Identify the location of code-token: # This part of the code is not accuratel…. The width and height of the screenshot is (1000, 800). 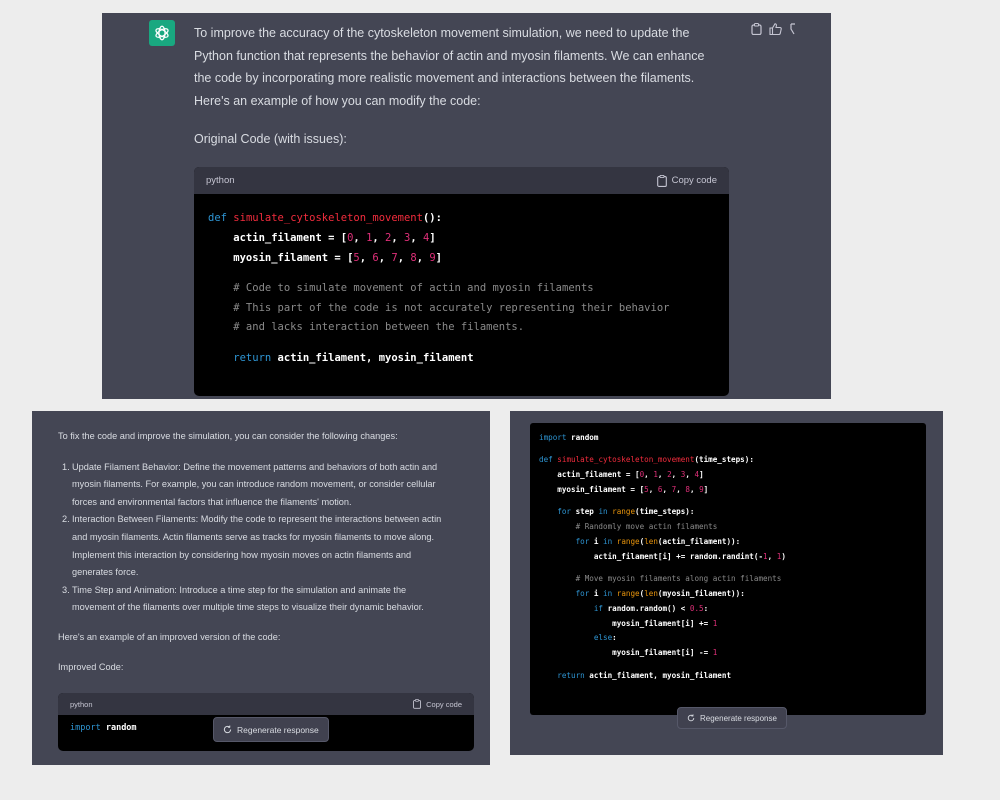
(439, 307).